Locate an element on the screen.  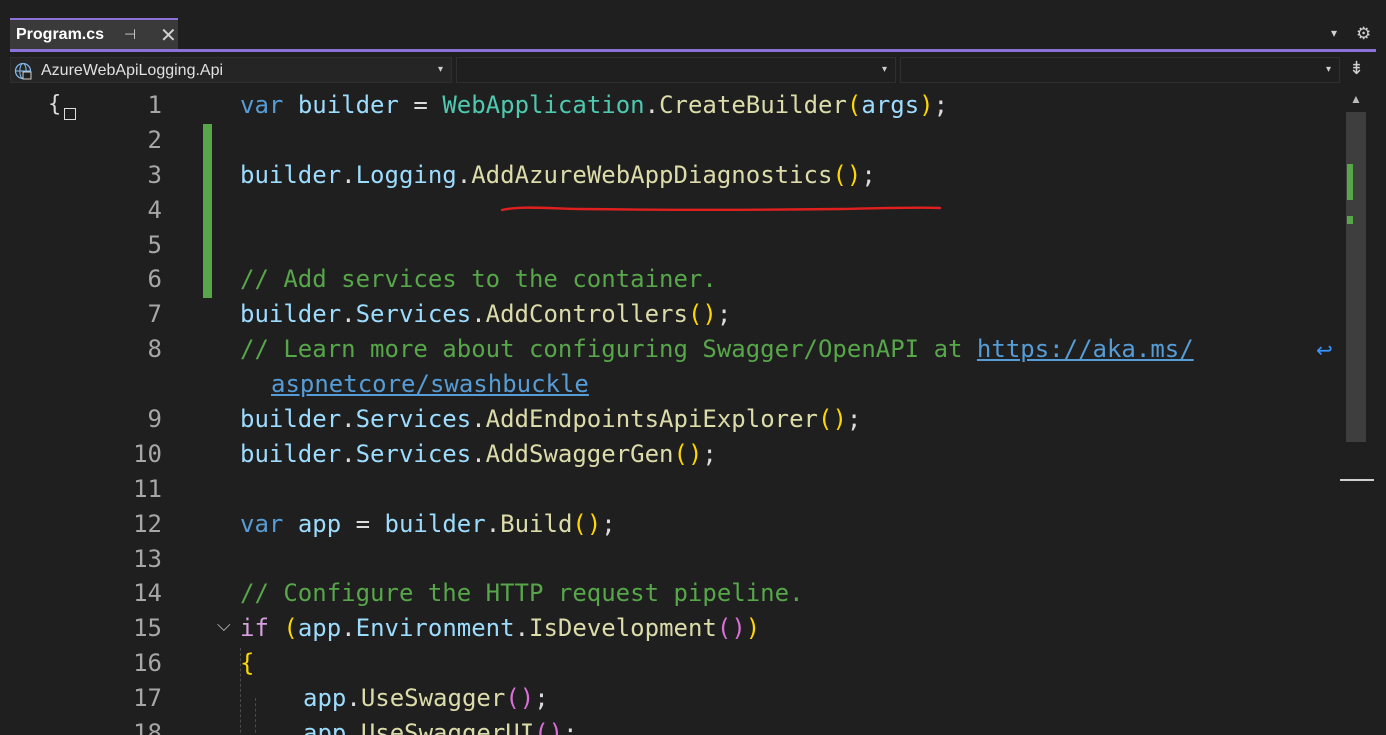
code-text: builder.Services.AddControllers(); is located at coordinates (485, 314).